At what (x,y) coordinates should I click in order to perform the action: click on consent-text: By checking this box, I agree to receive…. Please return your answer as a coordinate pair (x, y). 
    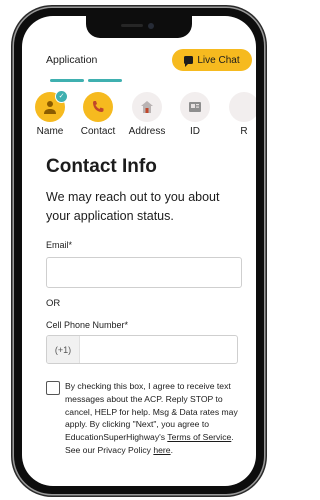
    Looking at the image, I should click on (154, 418).